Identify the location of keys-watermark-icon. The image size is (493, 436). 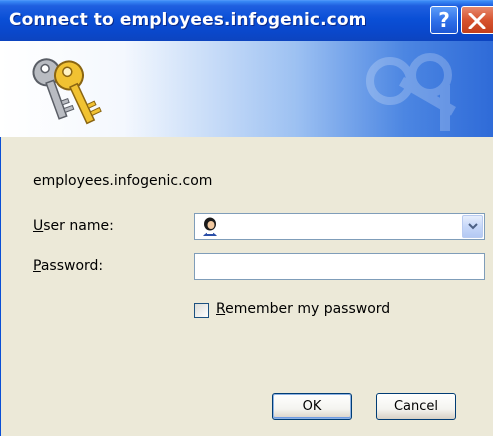
(411, 92).